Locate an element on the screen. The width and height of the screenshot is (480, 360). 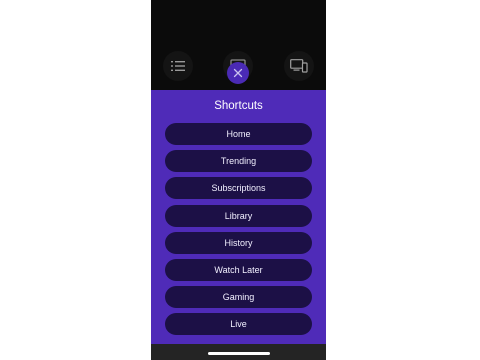
shortcut-gaming-button: Gaming is located at coordinates (238, 297).